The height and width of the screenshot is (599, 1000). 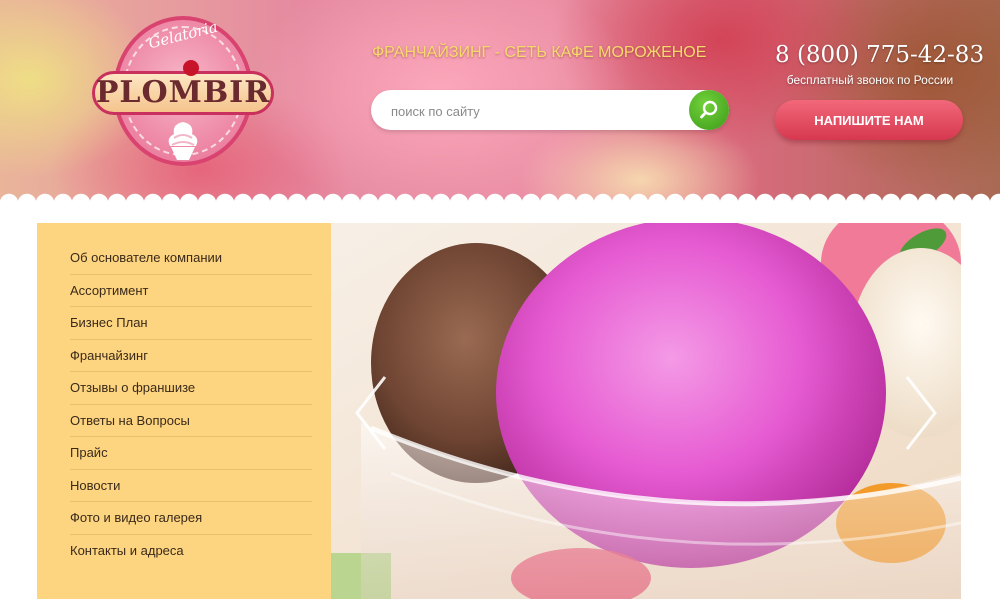 I want to click on cherry-icon, so click(x=191, y=68).